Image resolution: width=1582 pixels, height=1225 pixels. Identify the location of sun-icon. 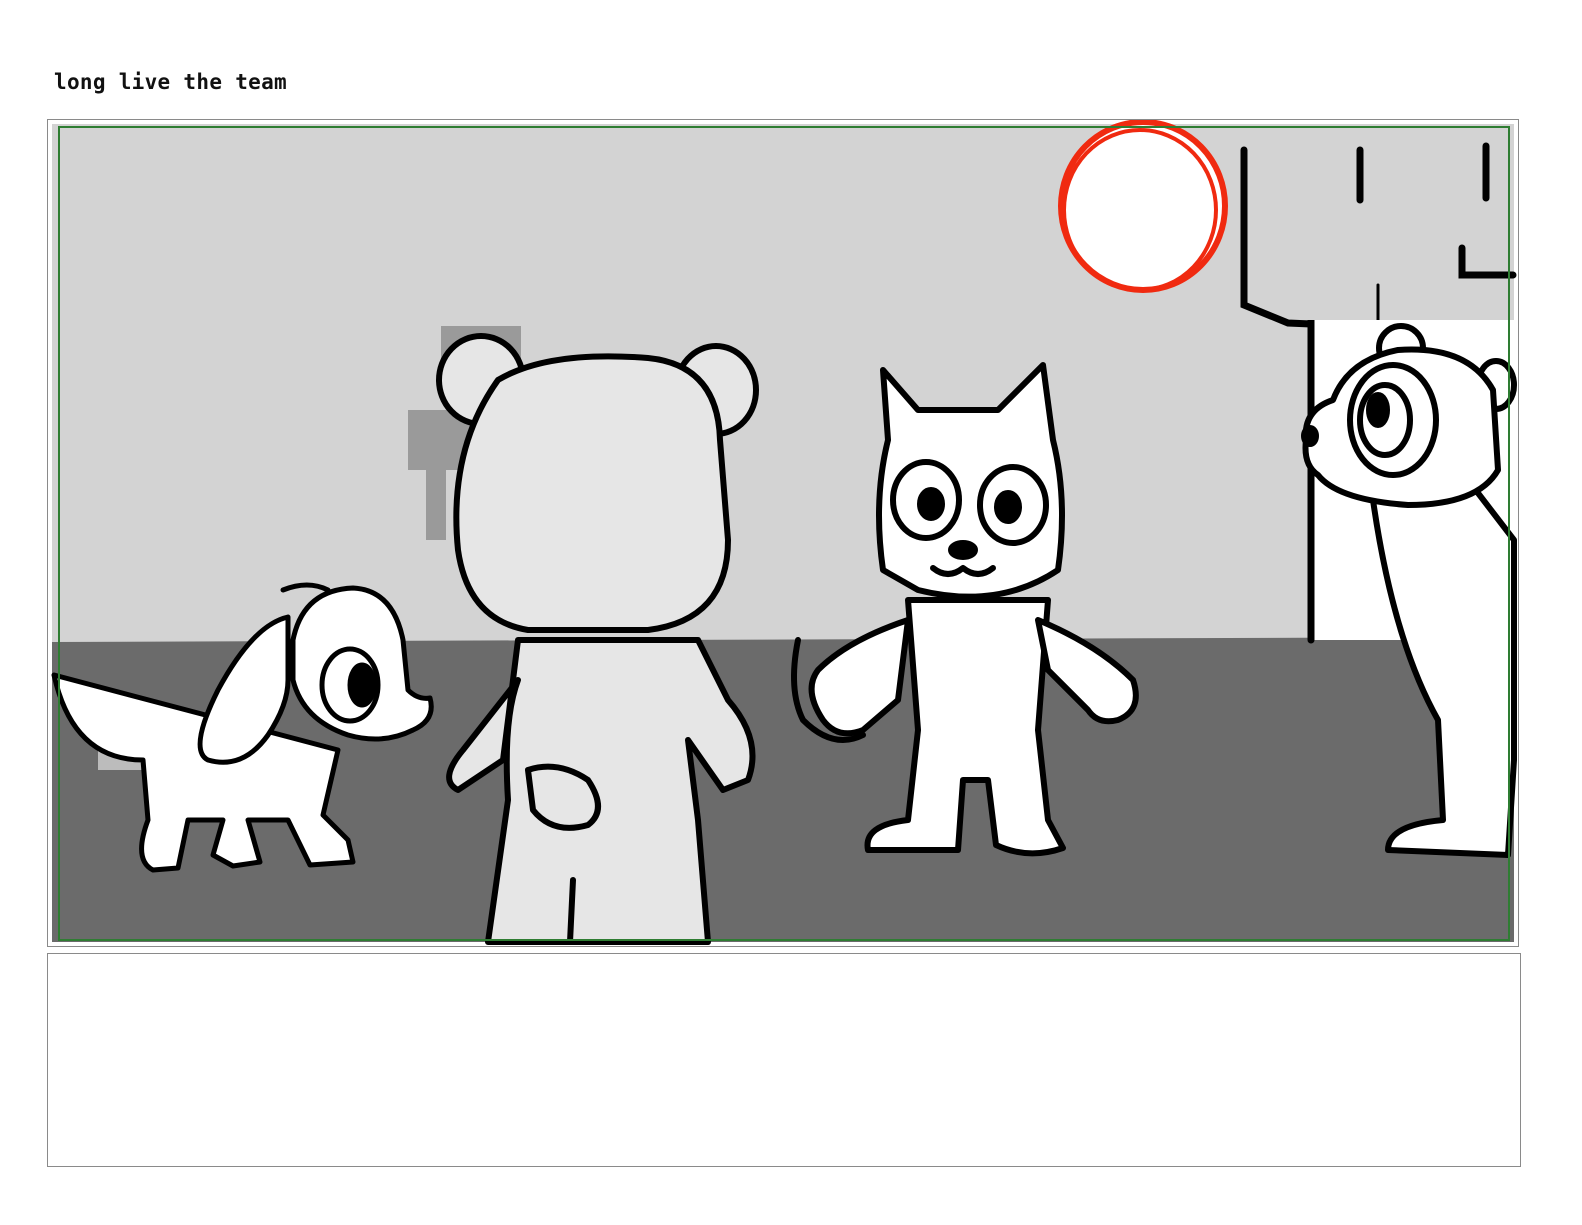
(1143, 206).